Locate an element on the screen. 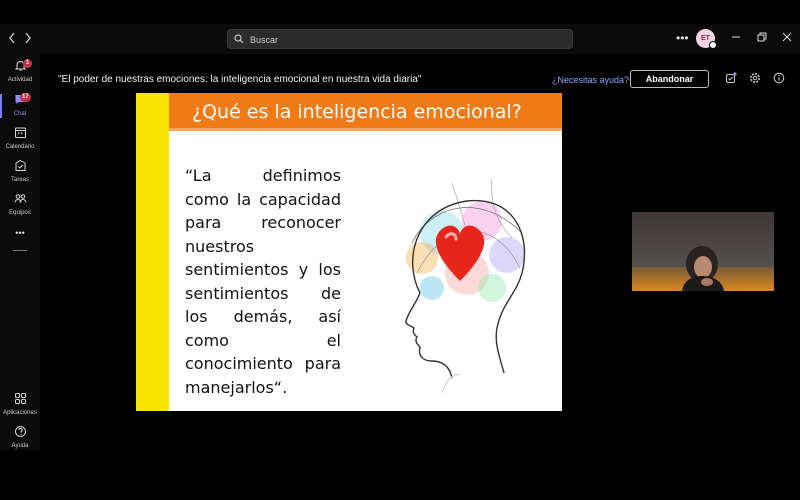 Image resolution: width=800 pixels, height=500 pixels. minimize-button is located at coordinates (736, 38).